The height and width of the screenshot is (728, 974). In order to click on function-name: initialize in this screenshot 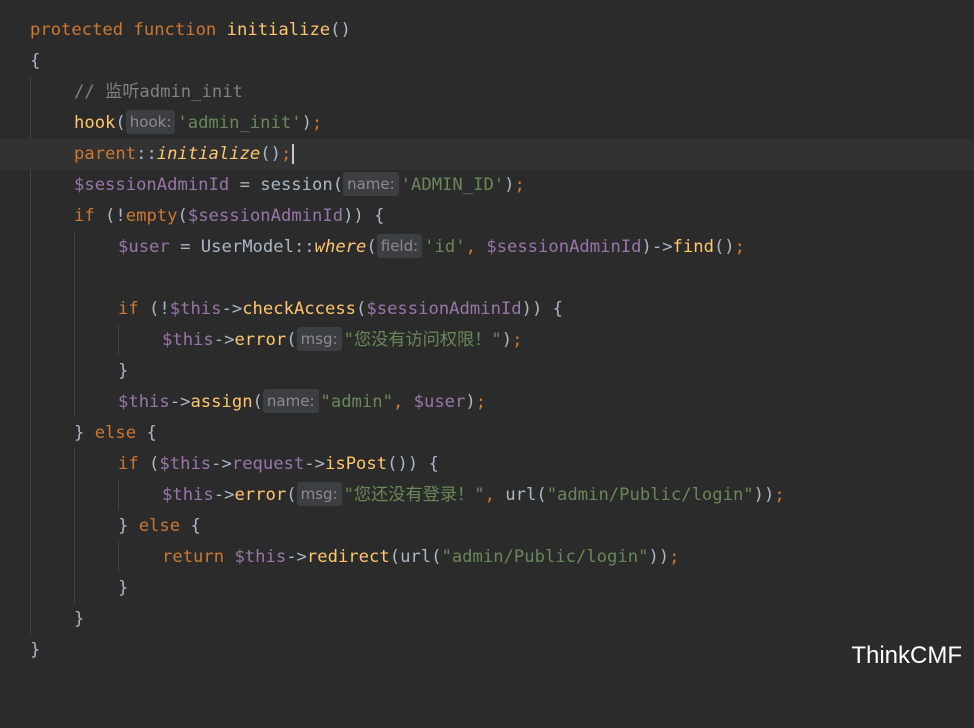, I will do `click(278, 30)`.